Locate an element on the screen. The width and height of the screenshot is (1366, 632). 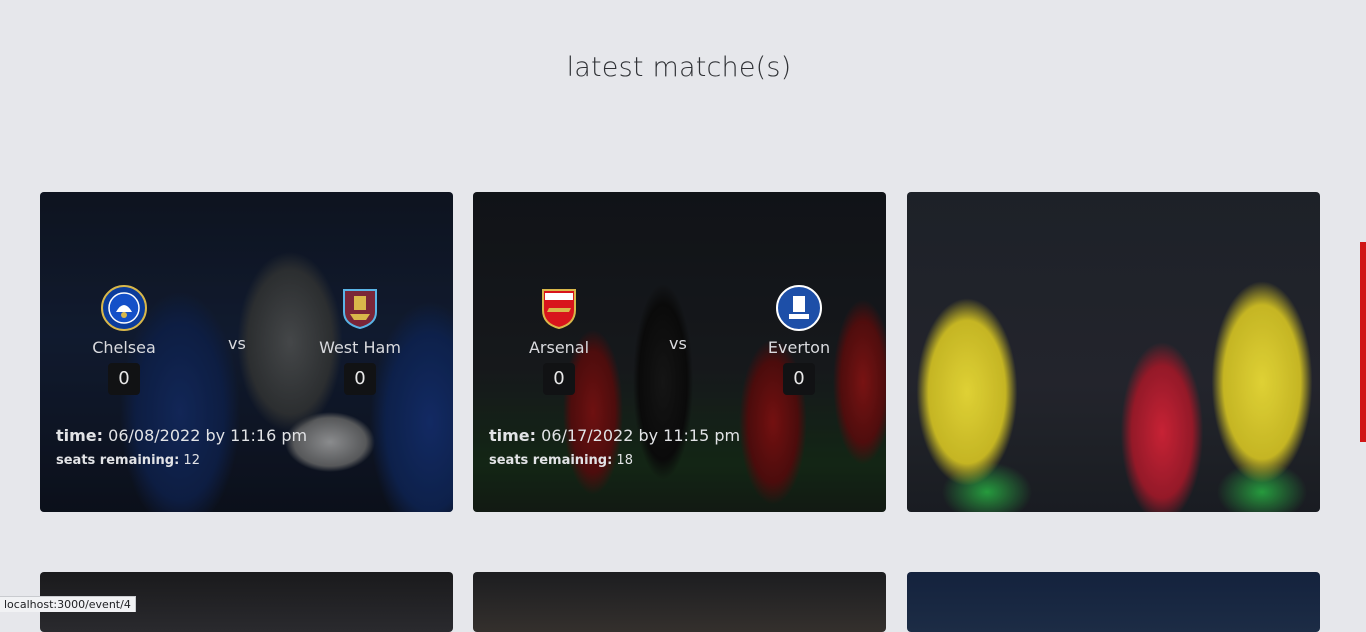
time-value: 06/17/2022 by 11:15 pm is located at coordinates (641, 435).